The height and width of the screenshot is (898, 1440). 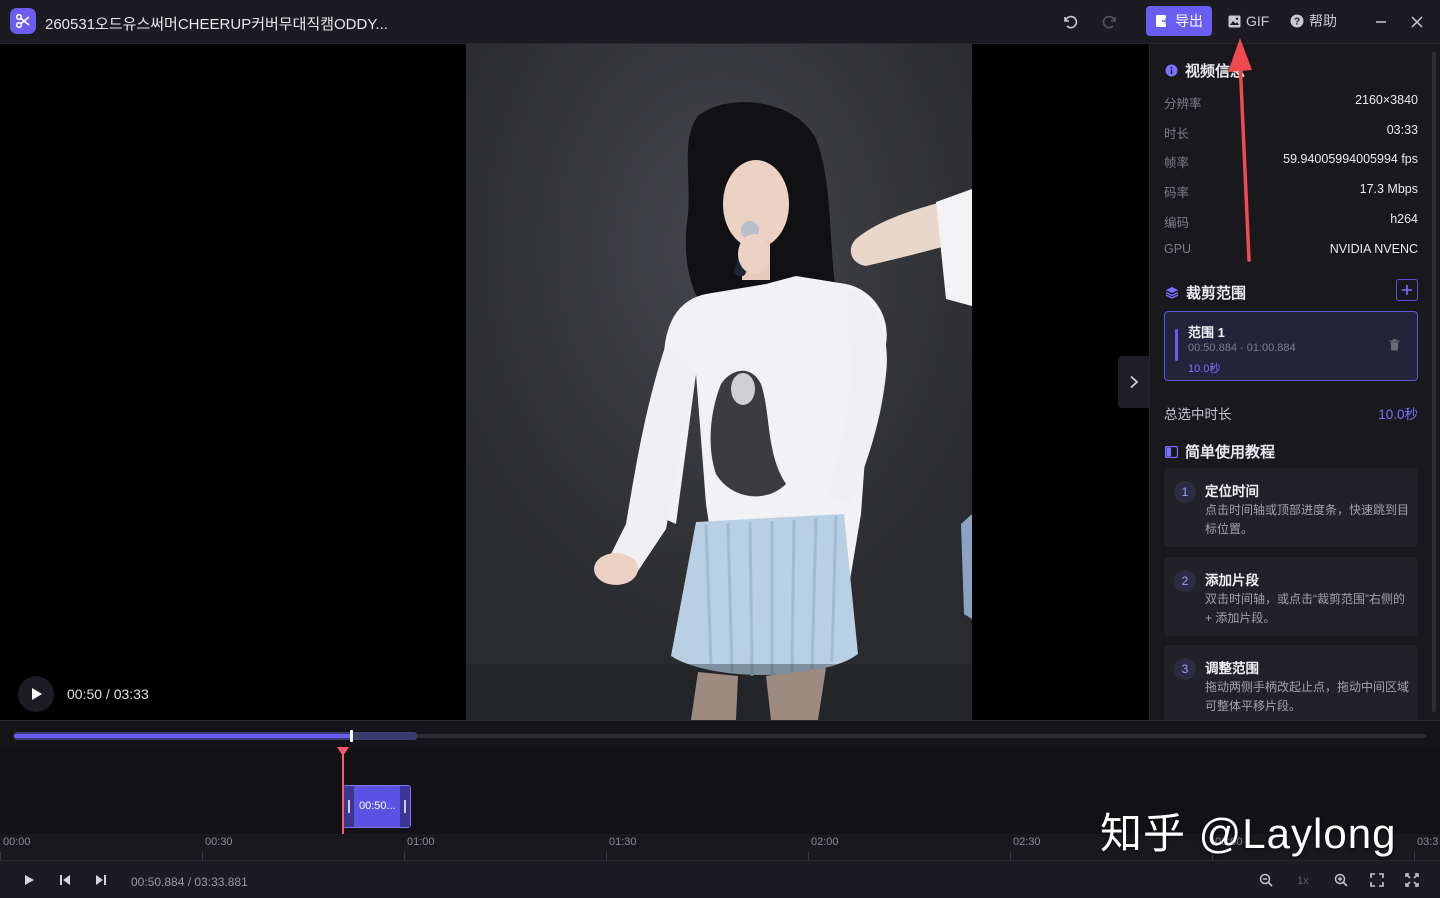 I want to click on overlay-time: 00:50 / 03:33, so click(x=108, y=694).